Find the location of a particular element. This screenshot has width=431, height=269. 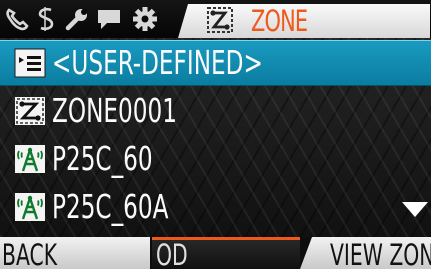

view-zone-button-label: VIEW ZON is located at coordinates (380, 253).